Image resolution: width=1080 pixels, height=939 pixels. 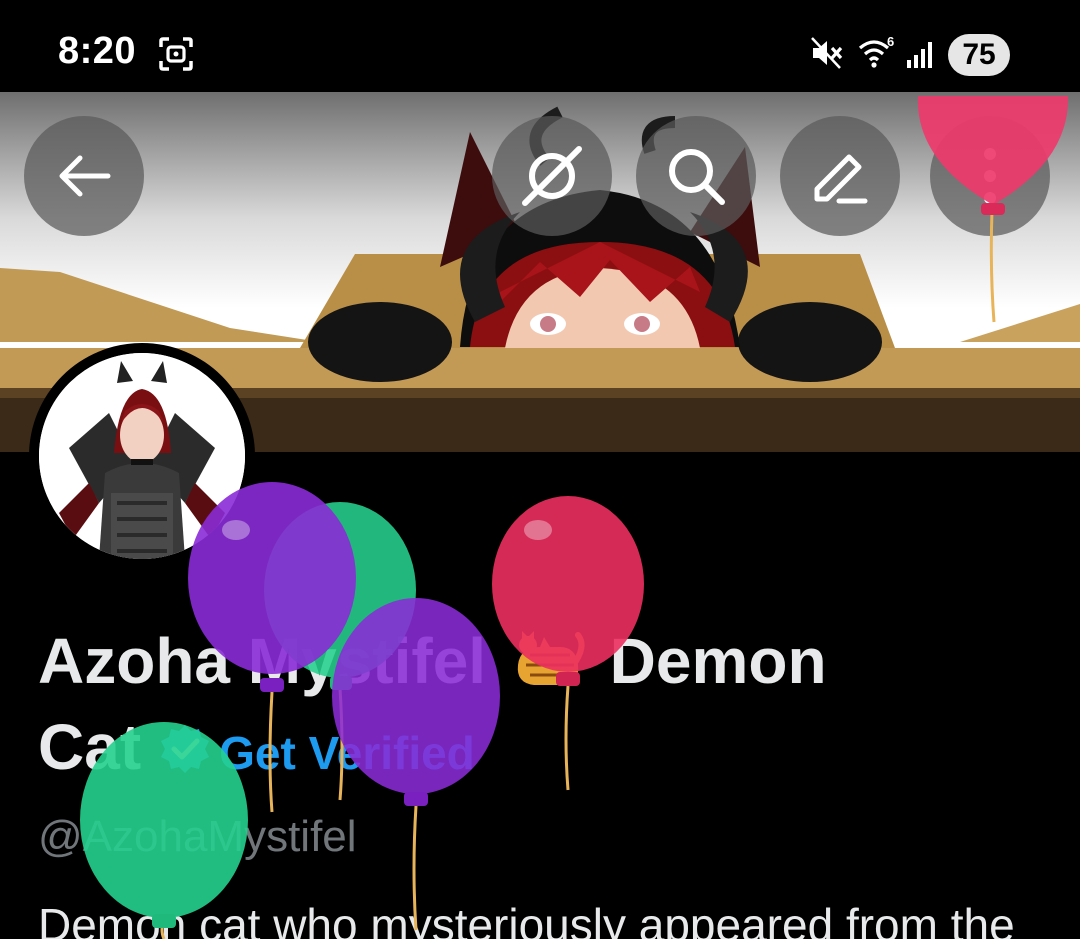 I want to click on grok-button, so click(x=552, y=176).